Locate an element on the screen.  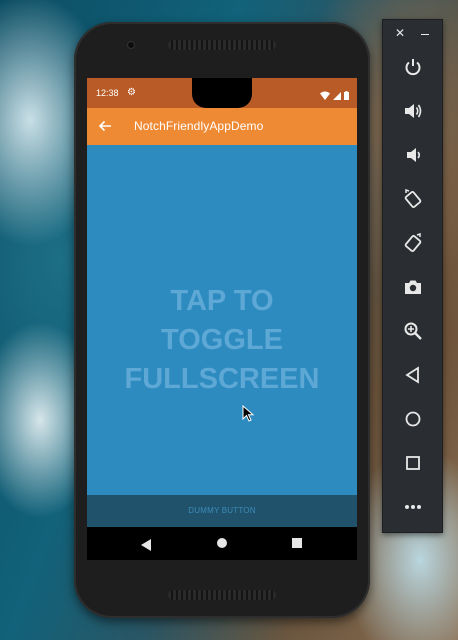
dummy-button: DUMMY BUTTON is located at coordinates (222, 511).